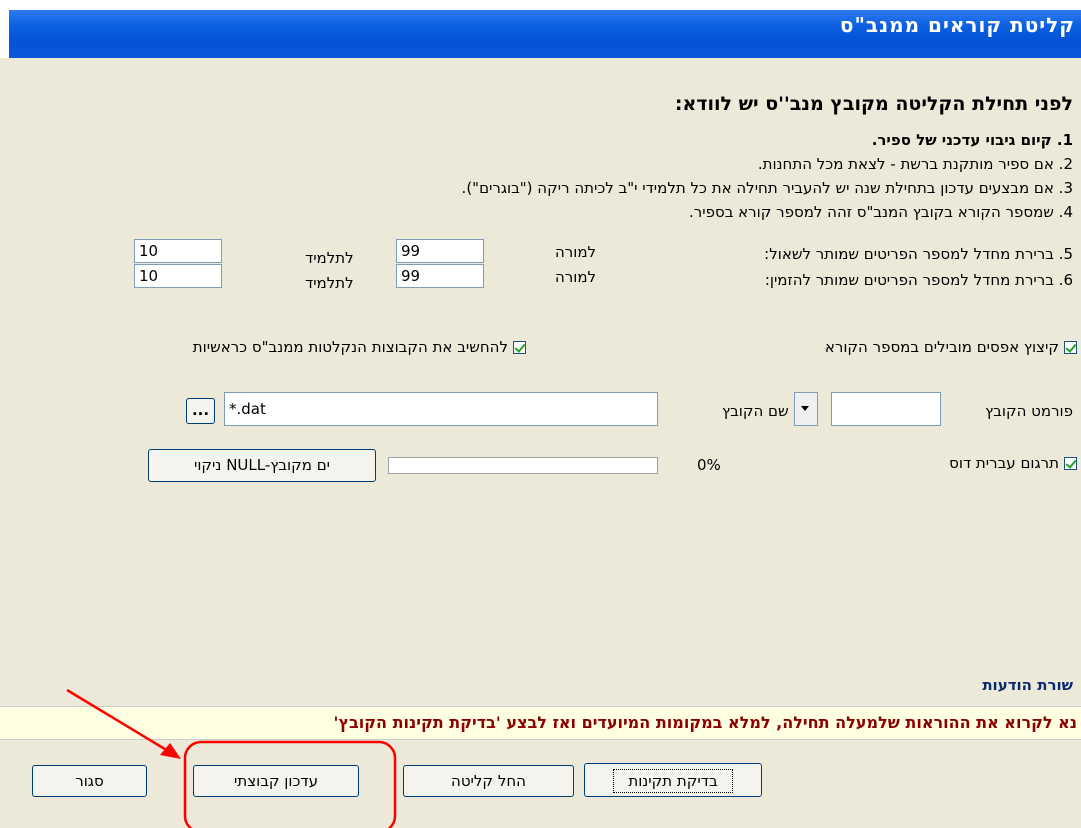 Image resolution: width=1081 pixels, height=828 pixels. Describe the element at coordinates (89, 781) in the screenshot. I see `close-button: סגור` at that location.